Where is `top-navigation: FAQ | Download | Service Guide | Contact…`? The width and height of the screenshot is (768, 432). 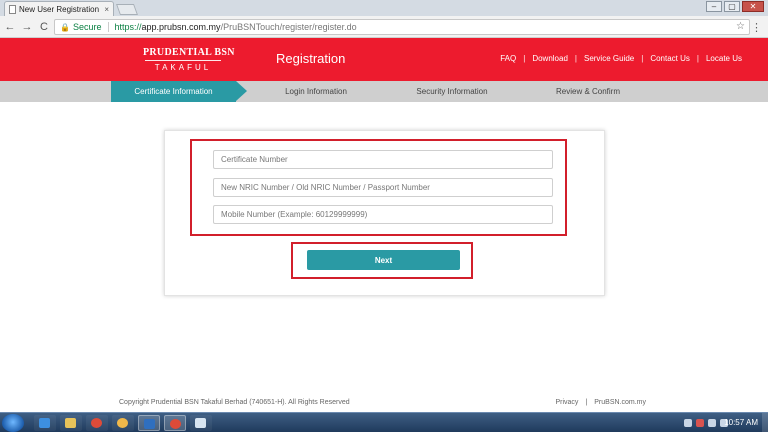 top-navigation: FAQ | Download | Service Guide | Contact… is located at coordinates (621, 58).